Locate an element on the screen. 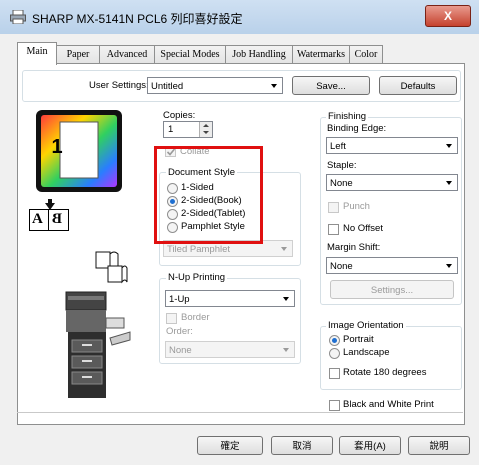 The image size is (479, 465). border-checkbox is located at coordinates (171, 318).